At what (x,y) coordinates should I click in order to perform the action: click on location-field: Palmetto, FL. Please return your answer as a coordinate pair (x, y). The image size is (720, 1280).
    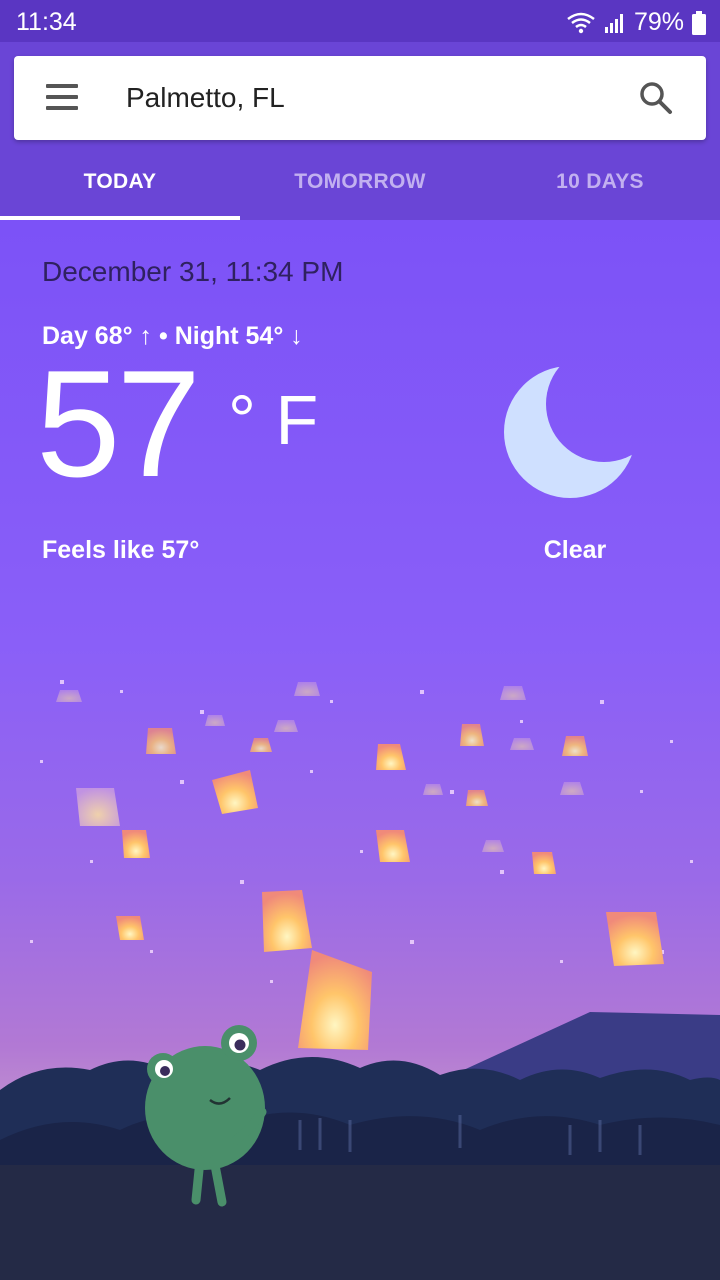
    Looking at the image, I should click on (205, 98).